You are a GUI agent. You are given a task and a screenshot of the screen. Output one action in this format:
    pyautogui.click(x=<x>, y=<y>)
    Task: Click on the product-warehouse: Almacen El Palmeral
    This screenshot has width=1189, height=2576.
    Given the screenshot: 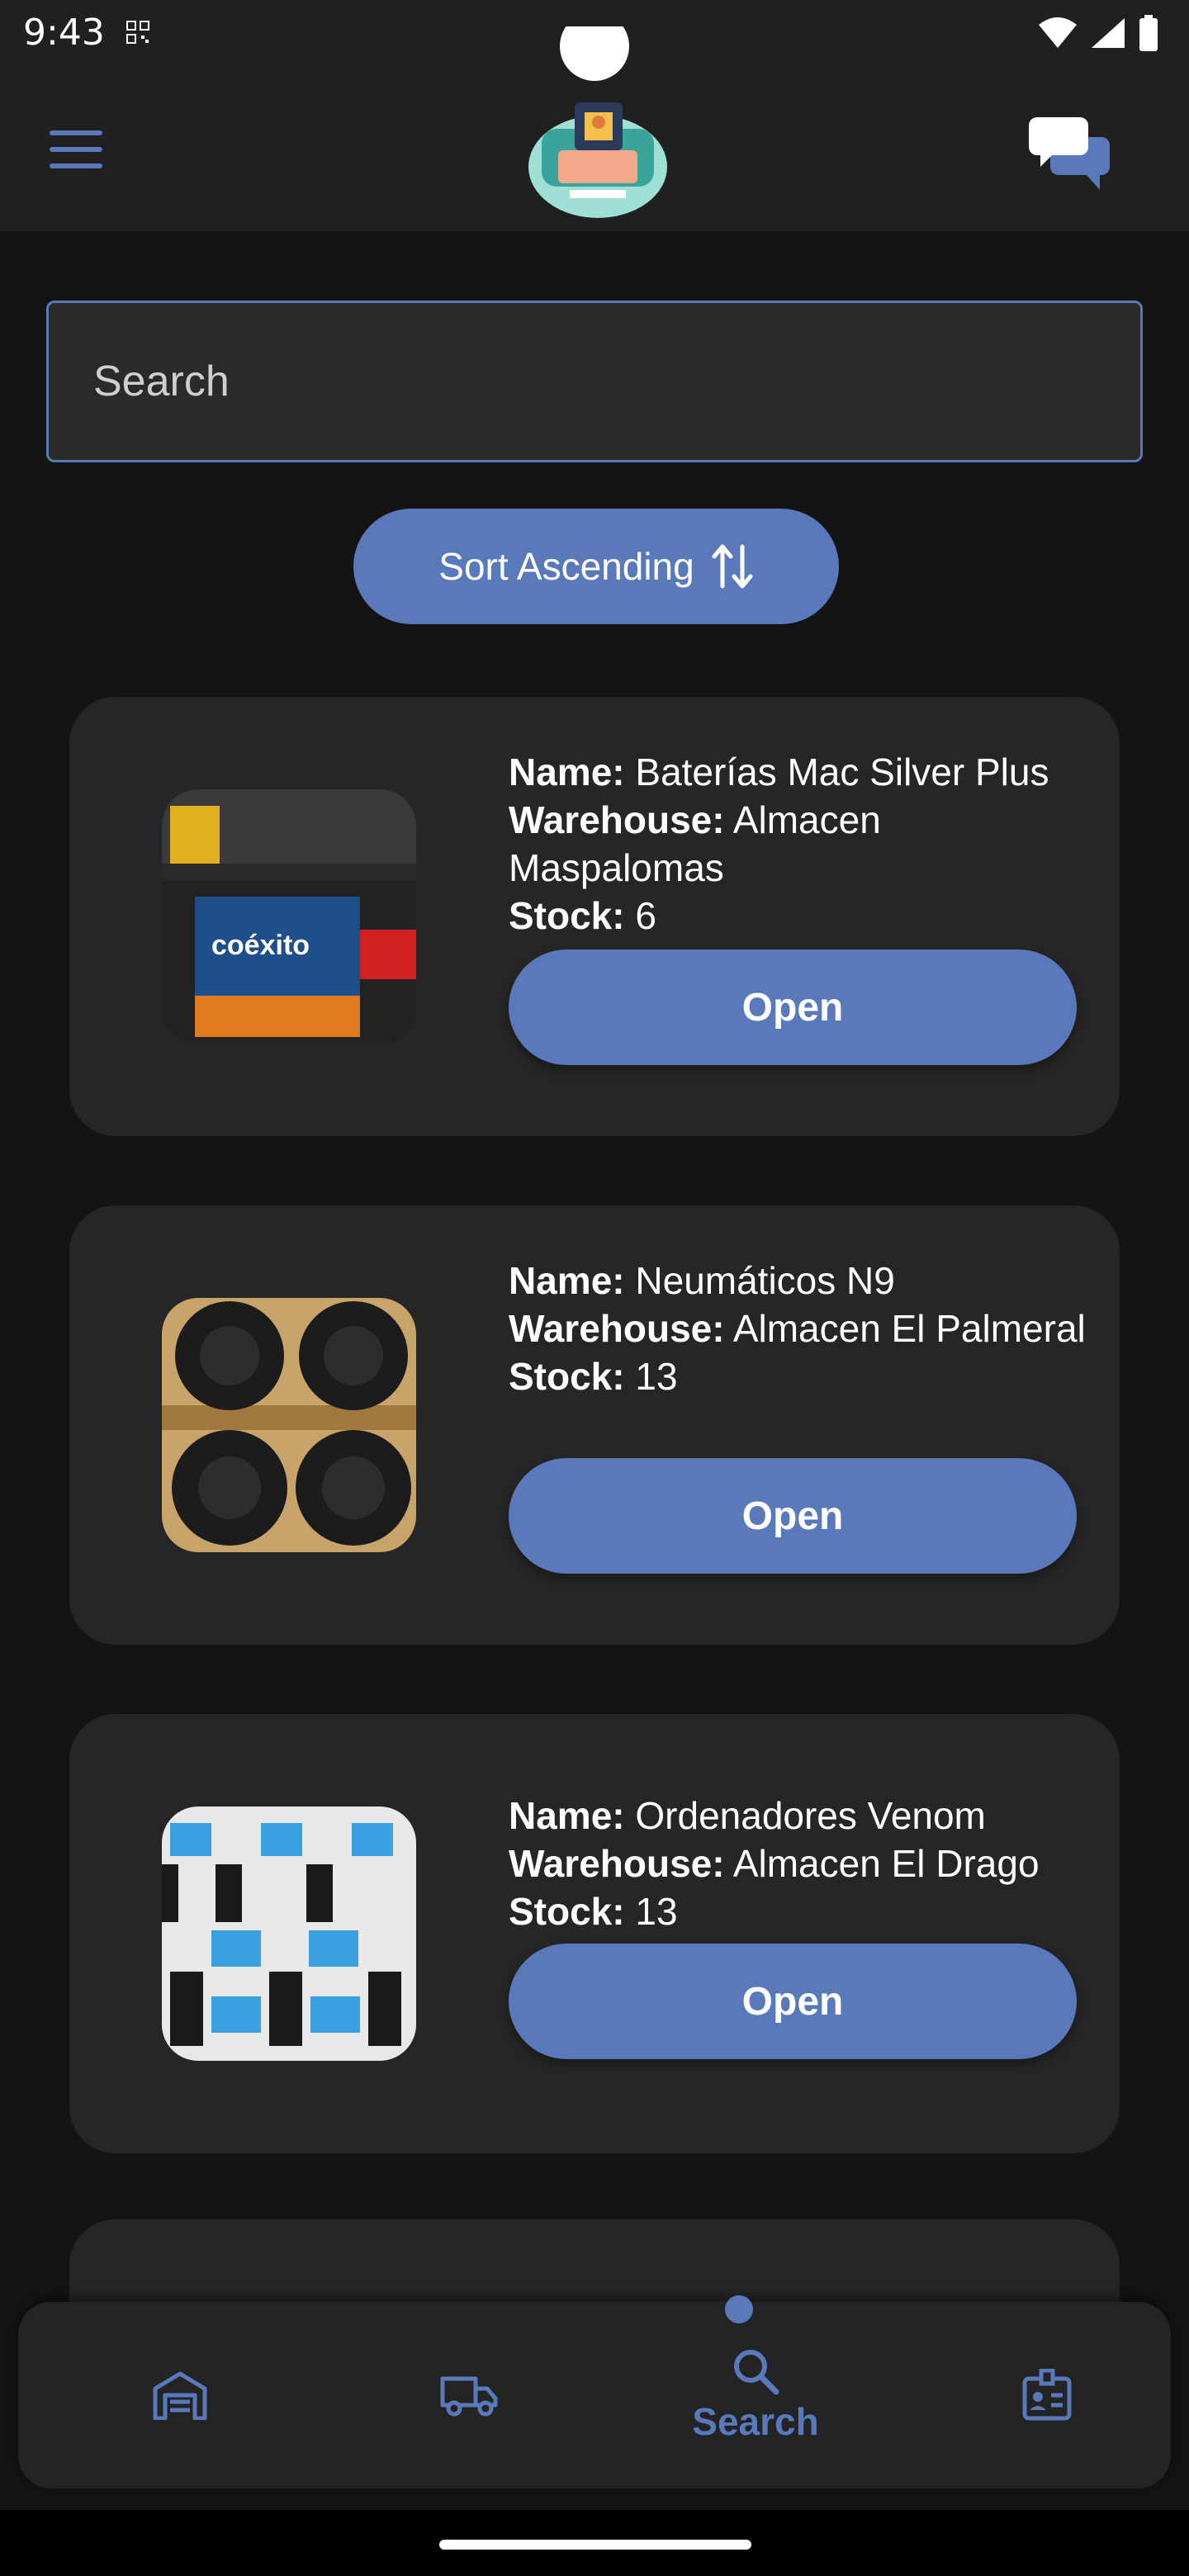 What is the action you would take?
    pyautogui.click(x=909, y=1328)
    